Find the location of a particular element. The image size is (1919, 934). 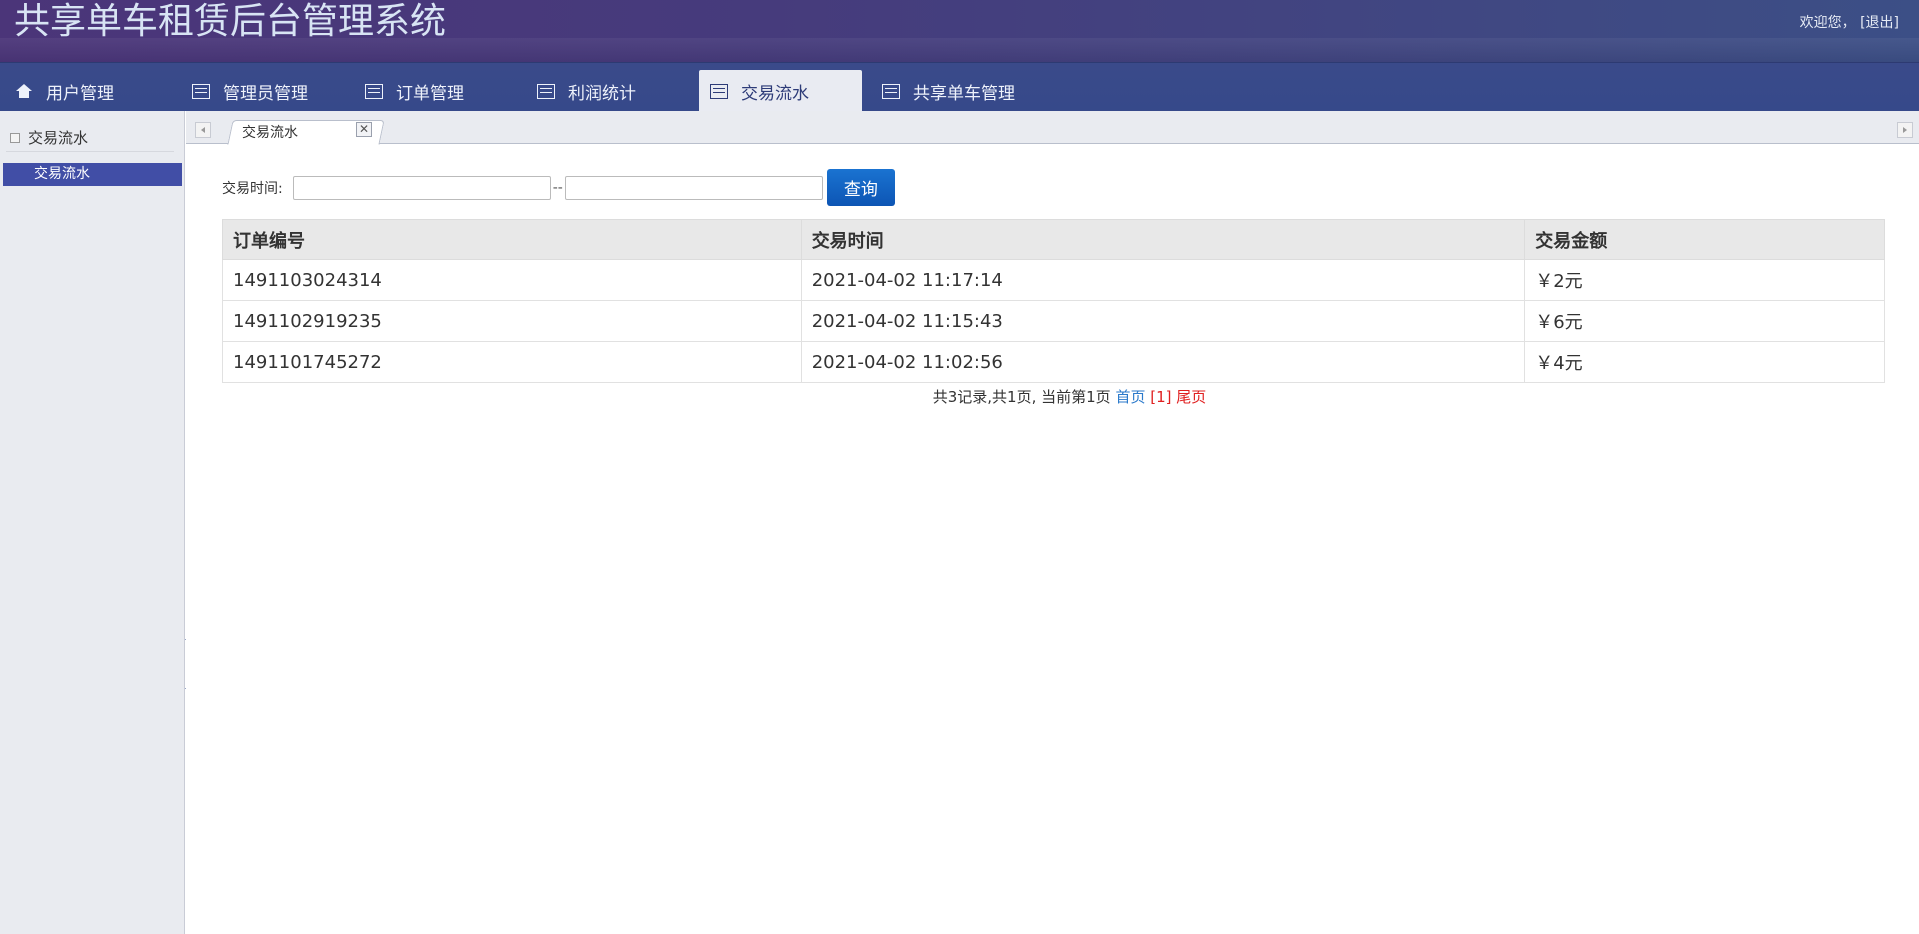

tab-scroll-right-button is located at coordinates (1905, 130).